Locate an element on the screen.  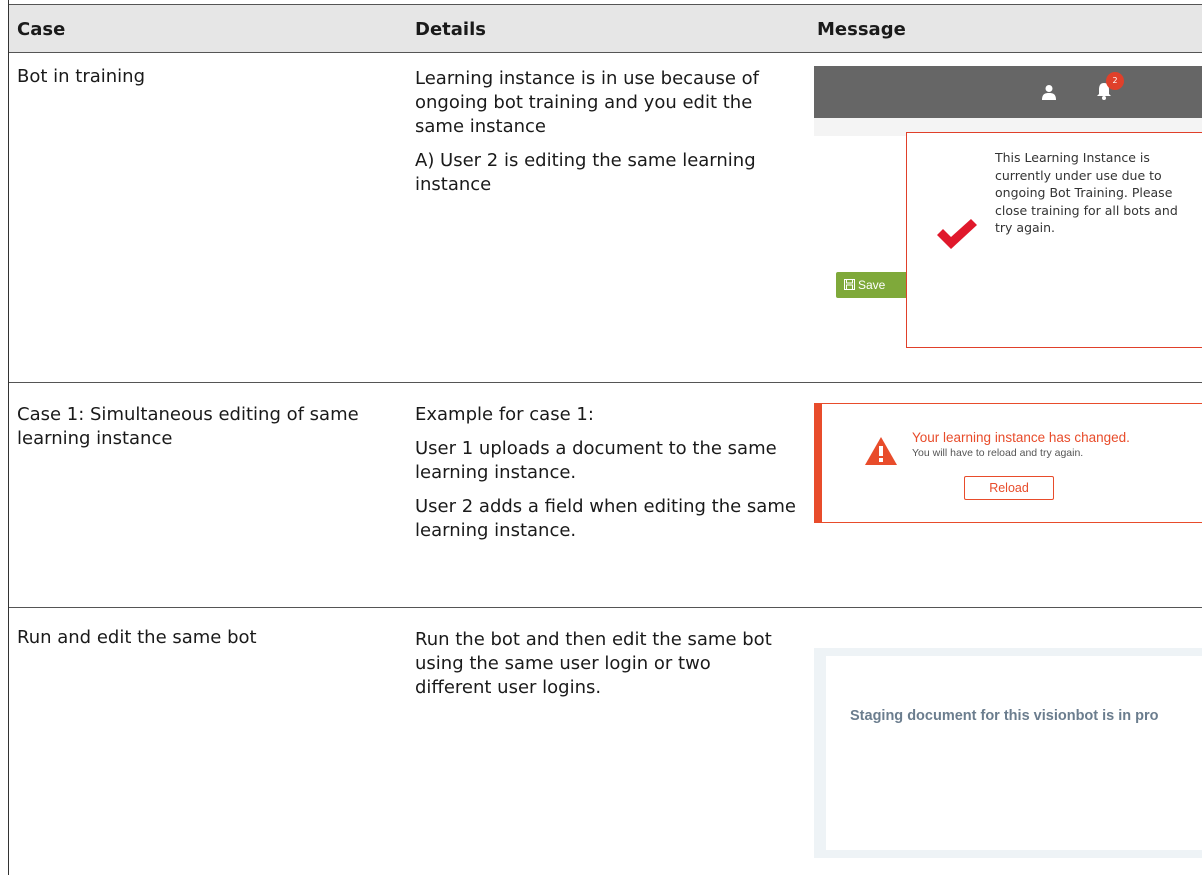
warning-icon is located at coordinates (881, 451).